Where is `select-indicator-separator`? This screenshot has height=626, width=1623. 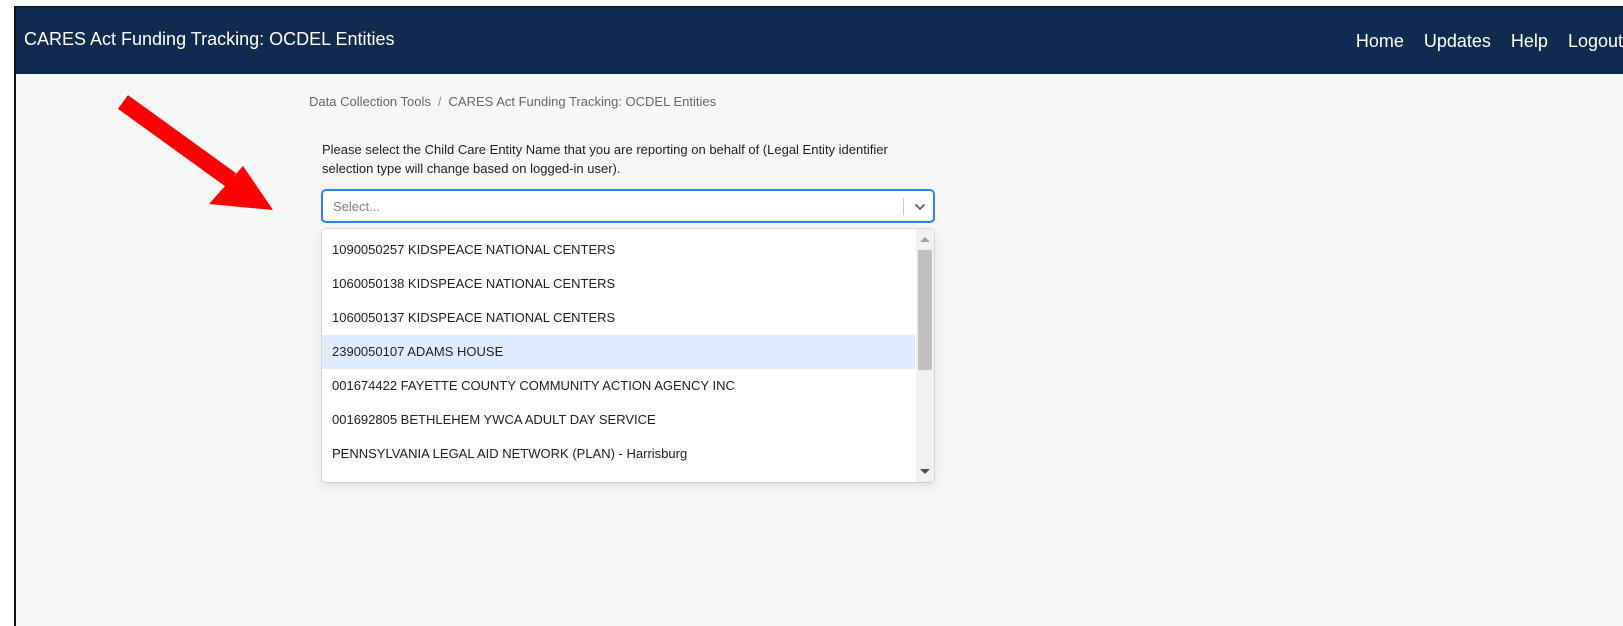 select-indicator-separator is located at coordinates (903, 206).